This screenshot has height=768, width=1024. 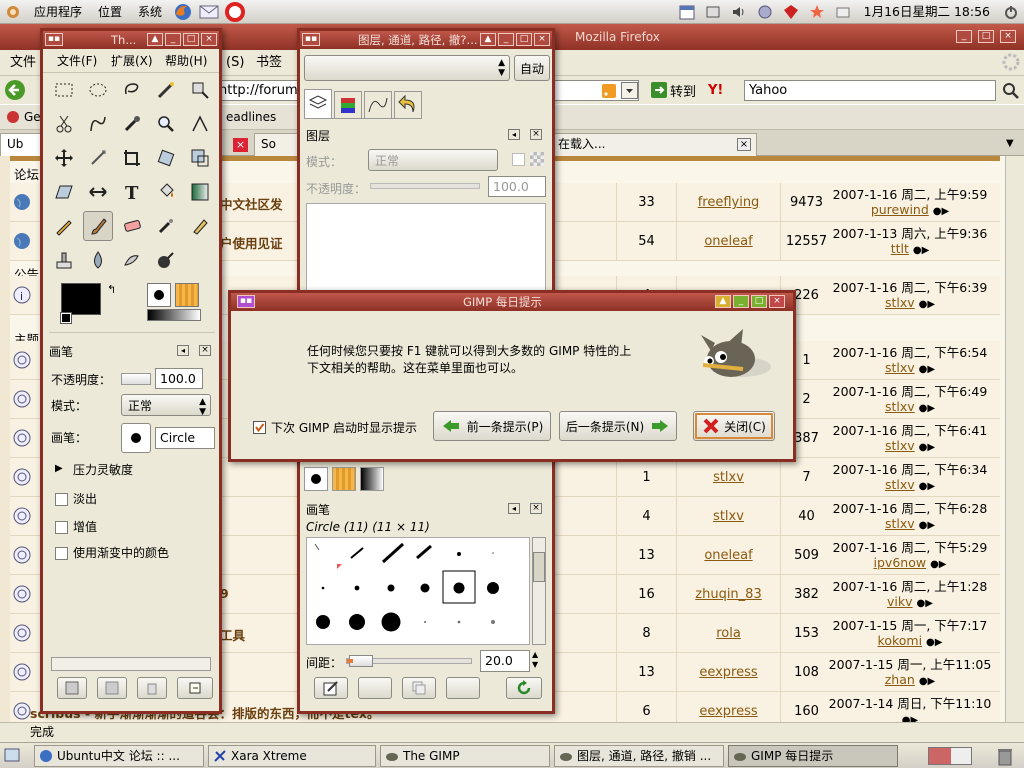 I want to click on mode-select: 正常 ▲ ▼, so click(x=166, y=405).